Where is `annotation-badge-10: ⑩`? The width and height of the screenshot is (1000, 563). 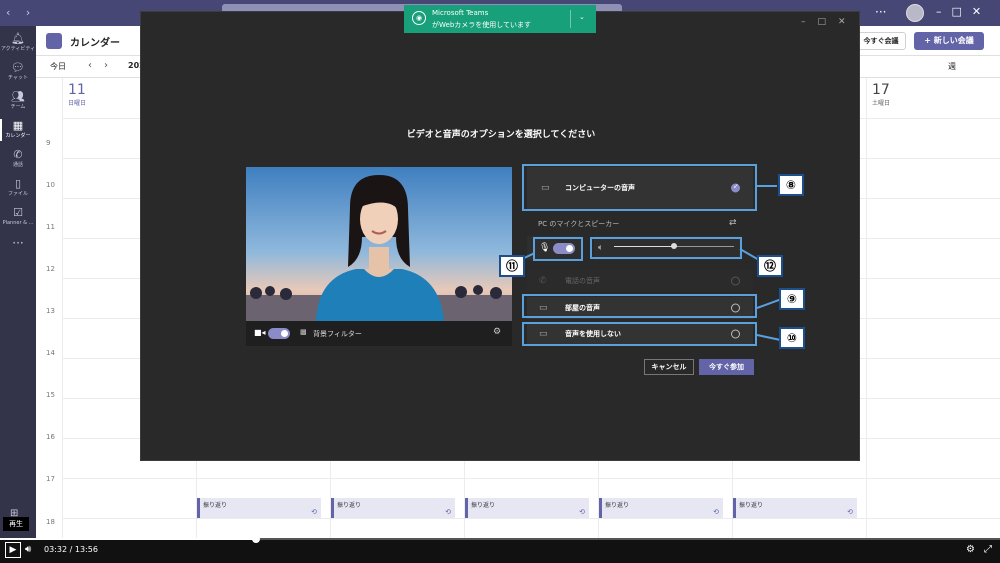
annotation-badge-10: ⑩ is located at coordinates (792, 338).